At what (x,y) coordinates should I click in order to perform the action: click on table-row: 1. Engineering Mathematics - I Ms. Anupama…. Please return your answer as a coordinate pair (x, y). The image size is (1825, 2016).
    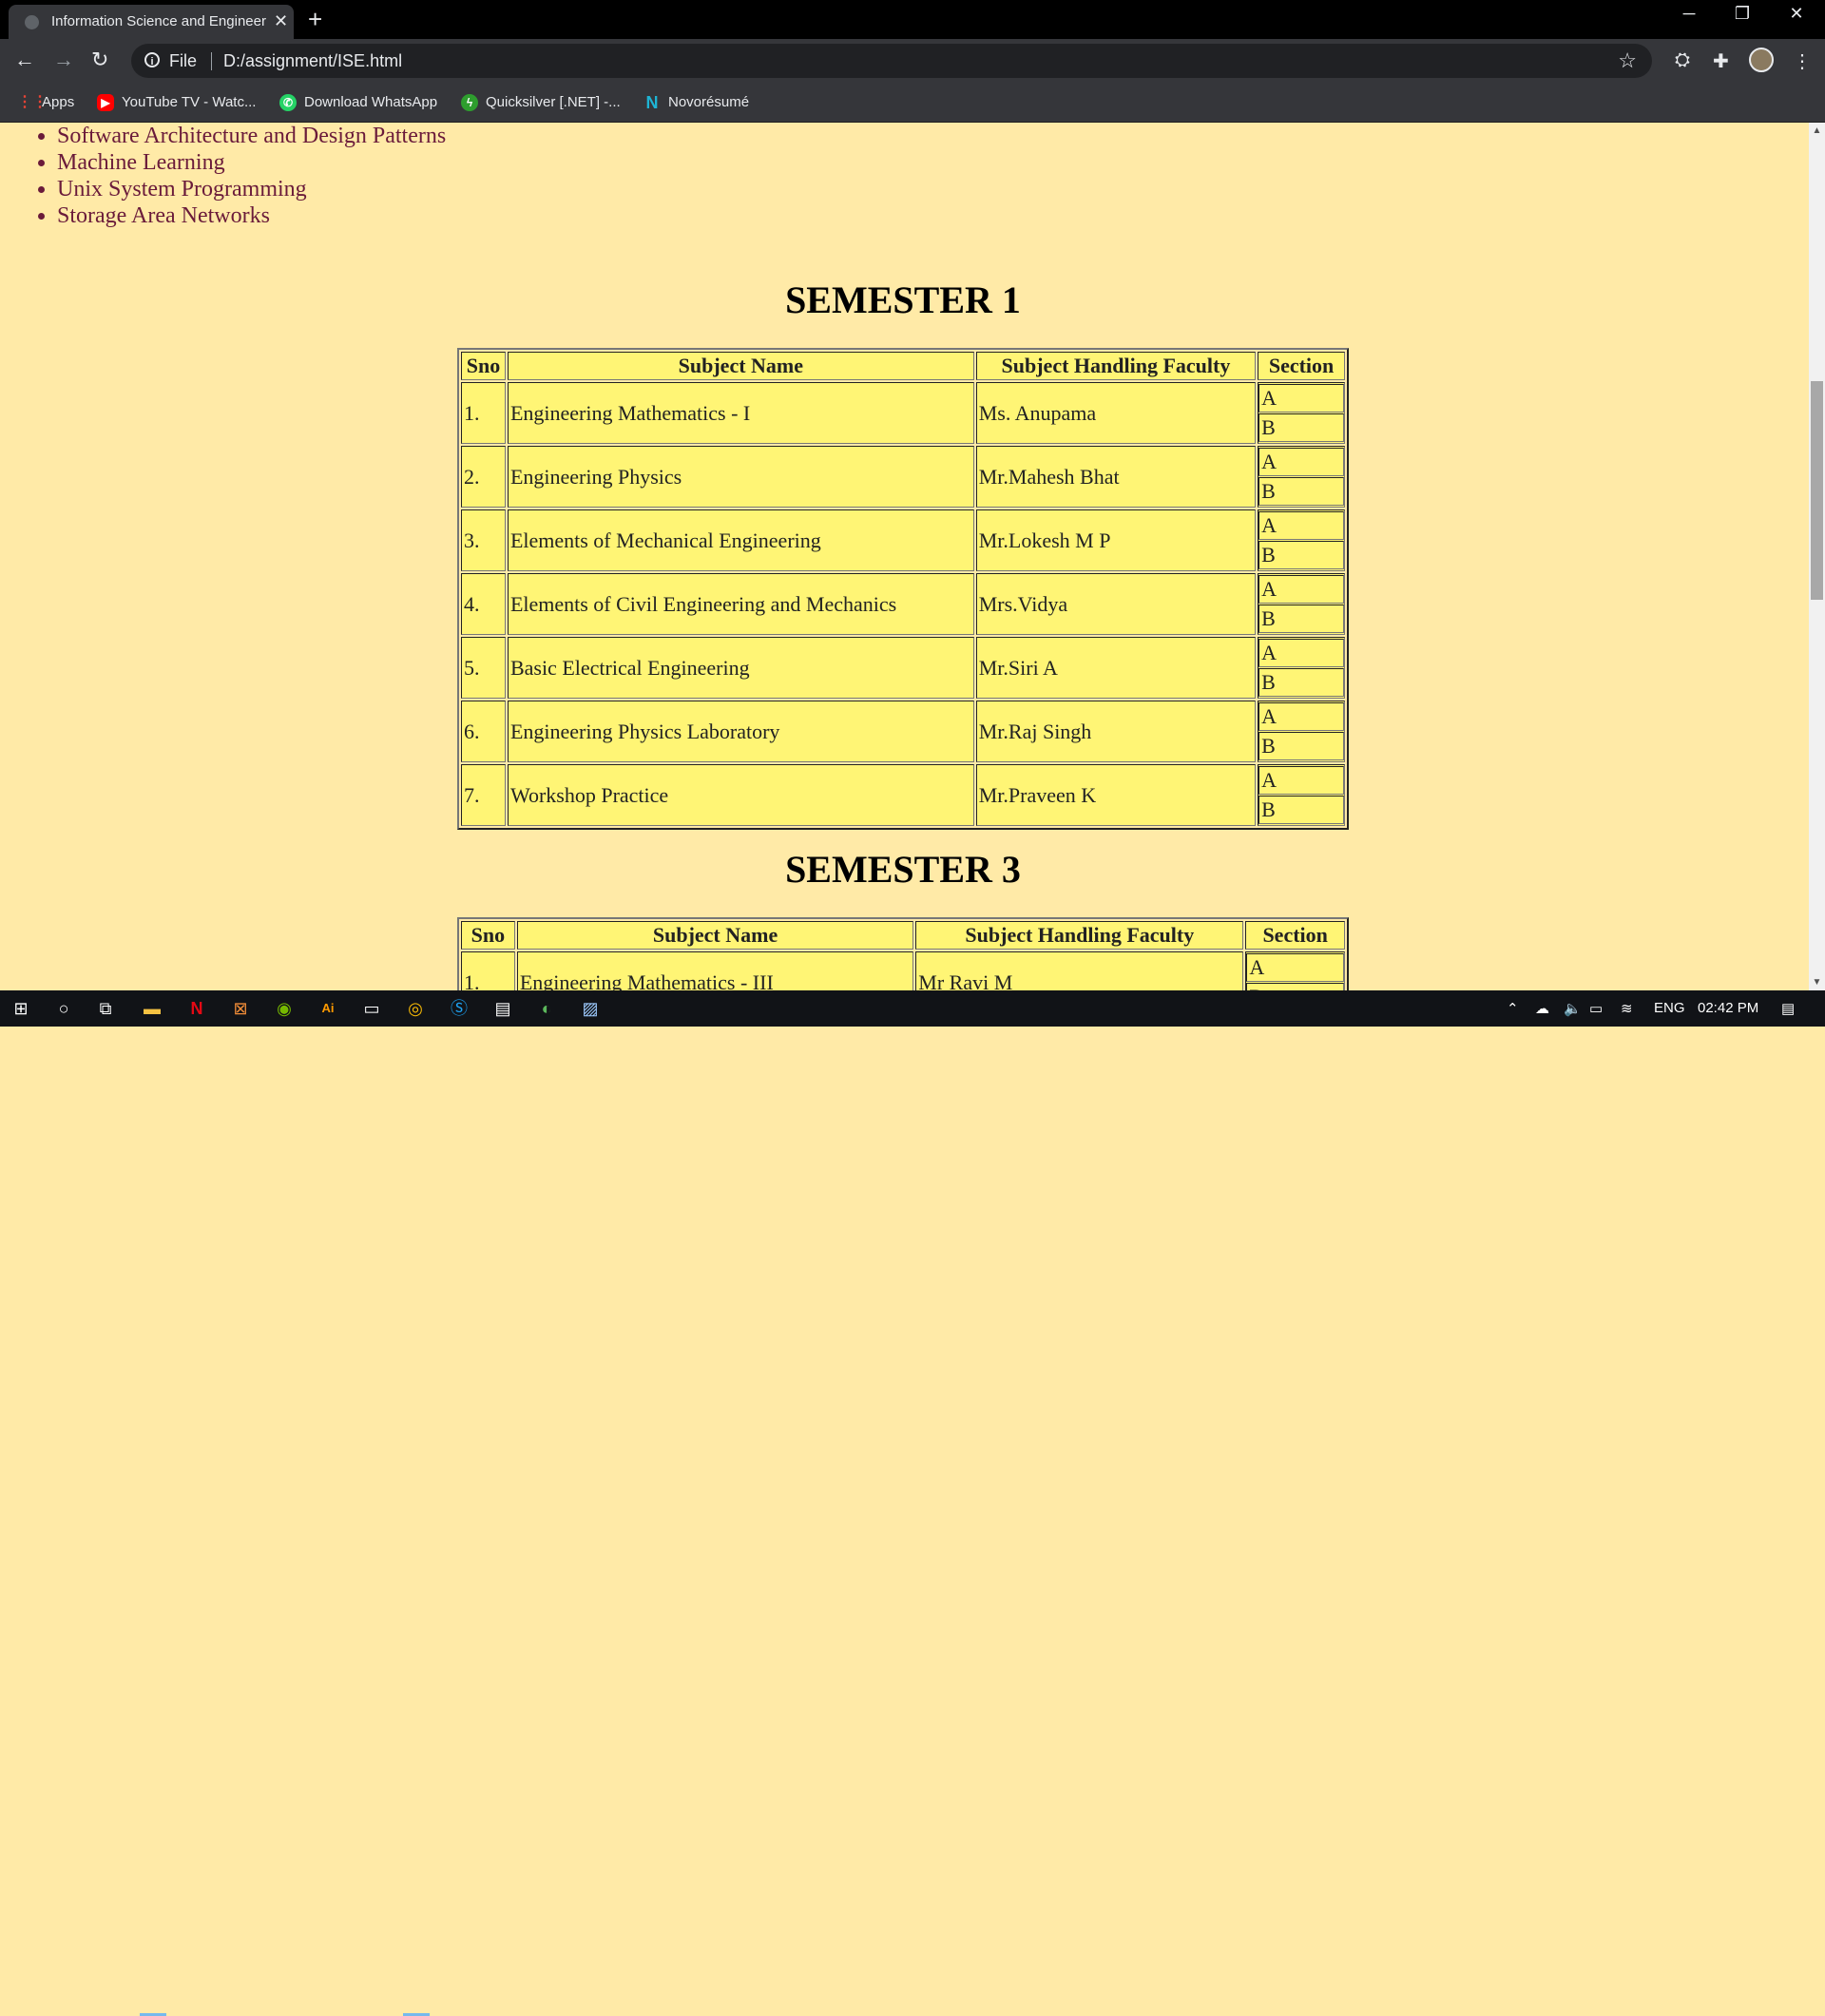
    Looking at the image, I should click on (903, 413).